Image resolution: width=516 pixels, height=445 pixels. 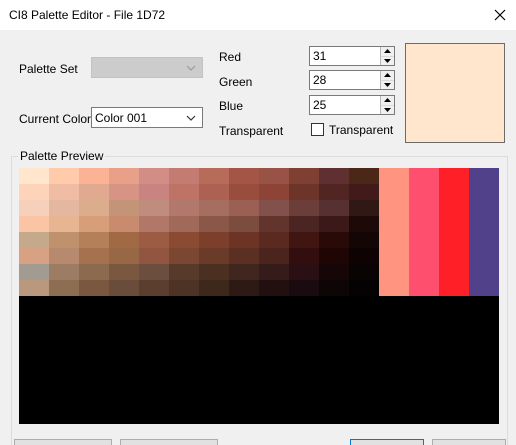 I want to click on red-label: Red, so click(x=230, y=57).